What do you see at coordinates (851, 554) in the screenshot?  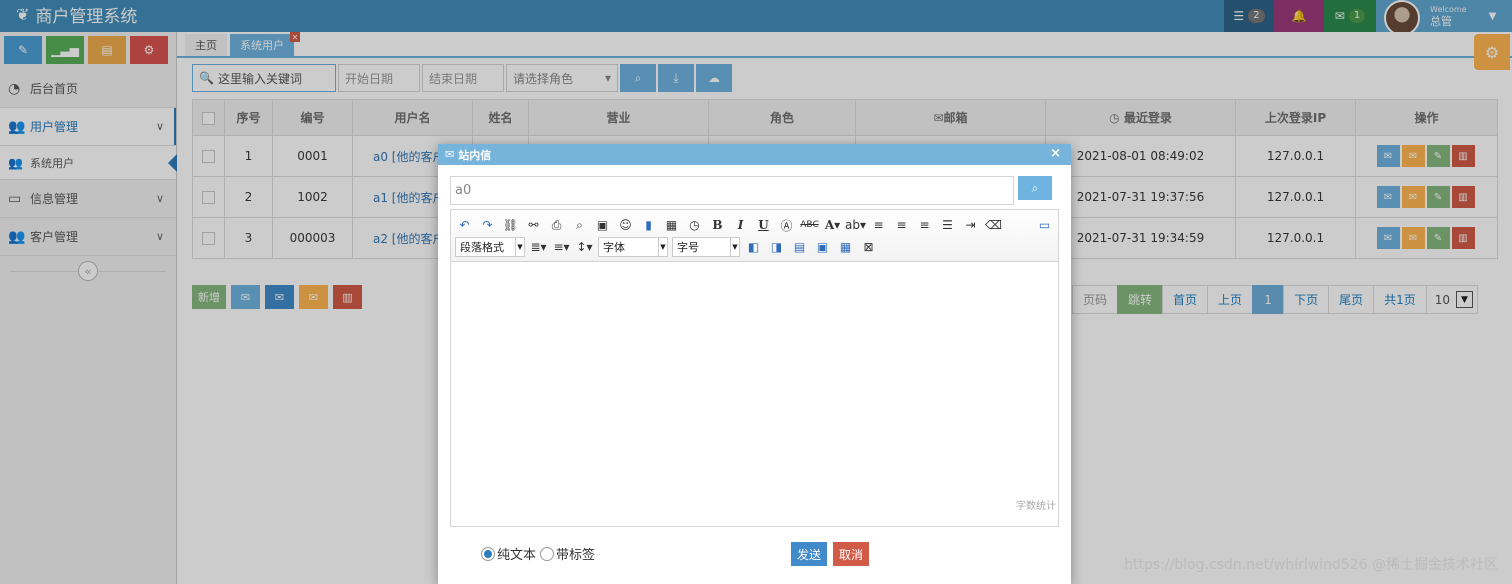 I see `cancel-button: 取消` at bounding box center [851, 554].